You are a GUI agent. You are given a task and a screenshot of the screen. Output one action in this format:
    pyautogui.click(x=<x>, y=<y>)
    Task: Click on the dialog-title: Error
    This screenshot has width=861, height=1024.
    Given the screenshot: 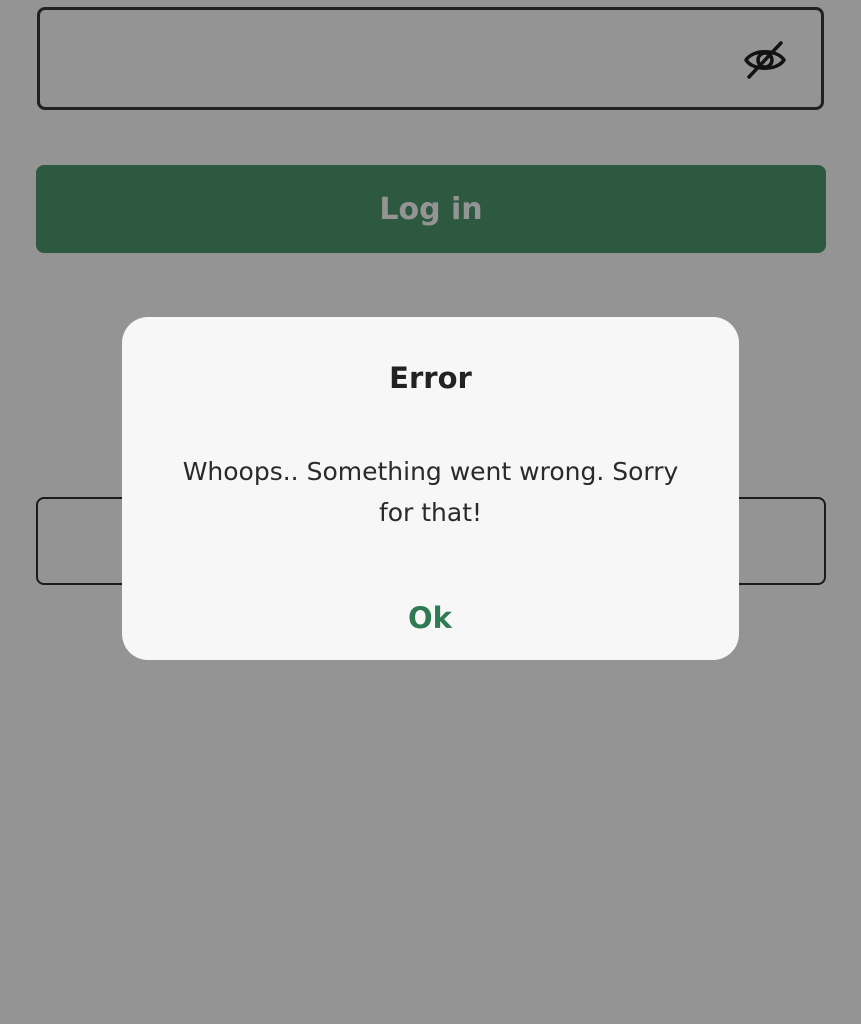 What is the action you would take?
    pyautogui.click(x=430, y=378)
    